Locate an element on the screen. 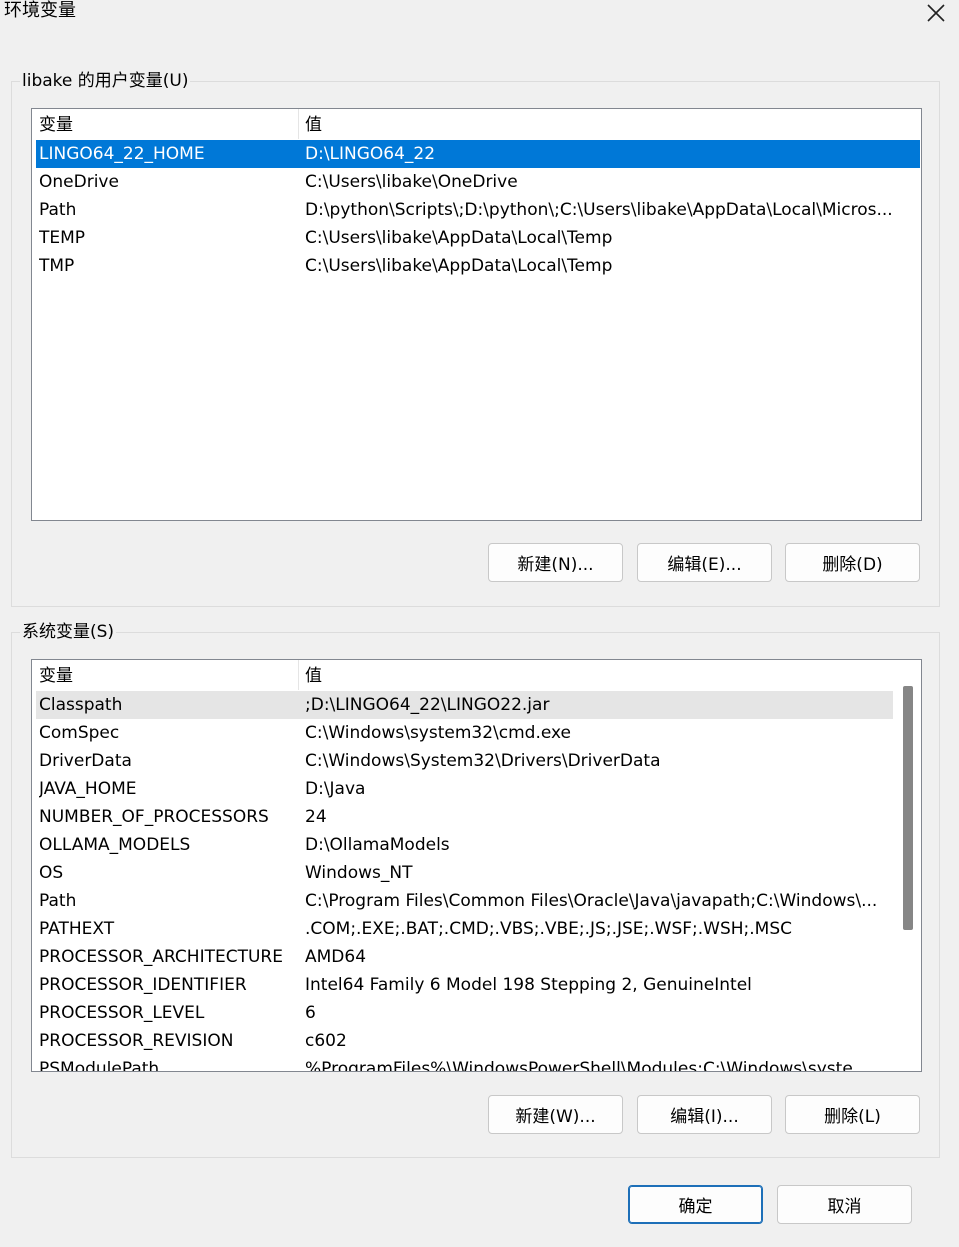 The image size is (959, 1247). window-title: 环境变量 is located at coordinates (40, 10).